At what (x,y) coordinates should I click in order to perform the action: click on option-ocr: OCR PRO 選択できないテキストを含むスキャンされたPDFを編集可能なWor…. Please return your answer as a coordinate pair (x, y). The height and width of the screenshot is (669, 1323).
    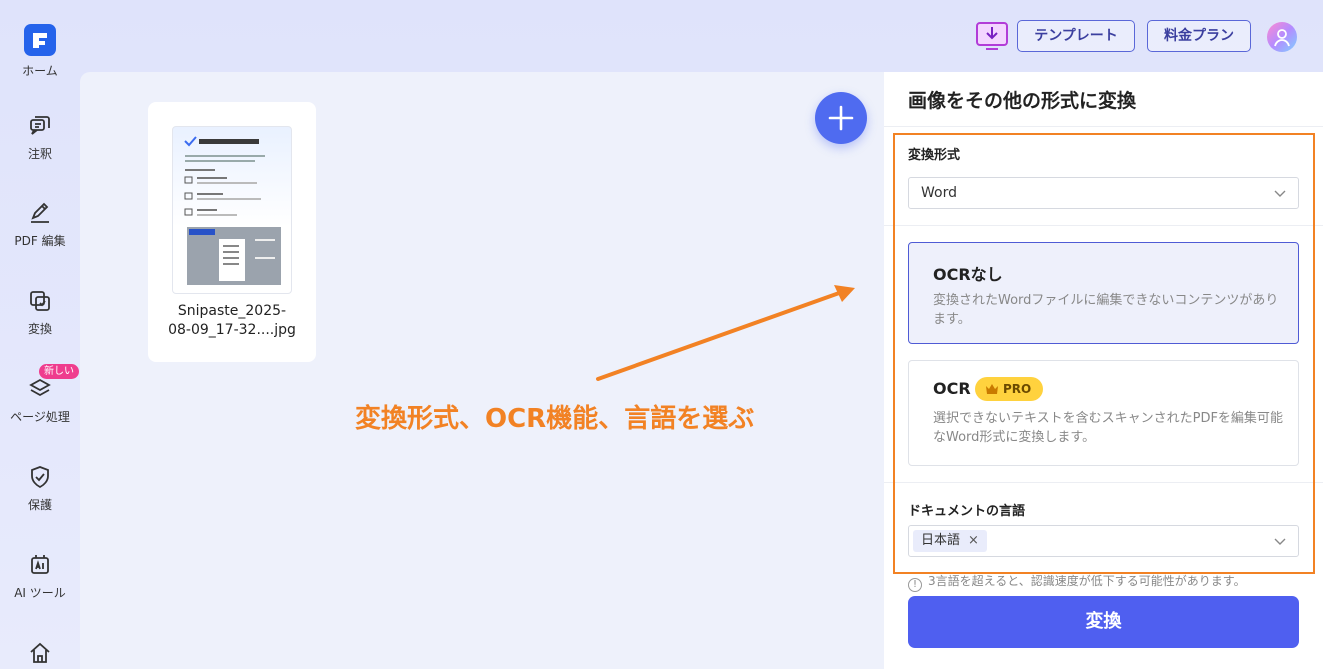
    Looking at the image, I should click on (1103, 413).